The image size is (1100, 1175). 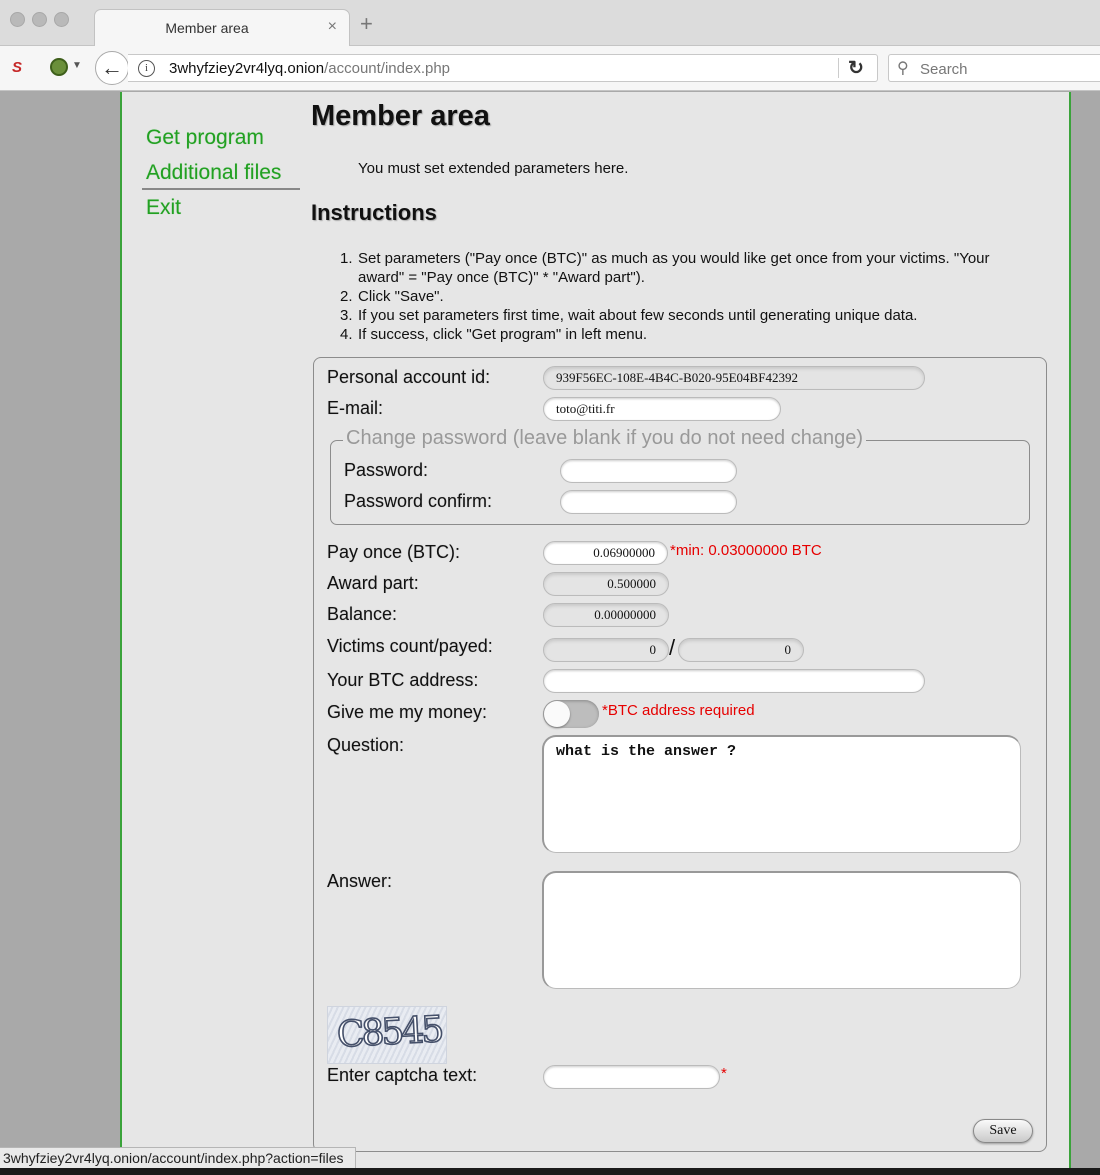 I want to click on url-text: 3whyfziey2vr4lyq.onion/account/index.php, so click(x=310, y=68).